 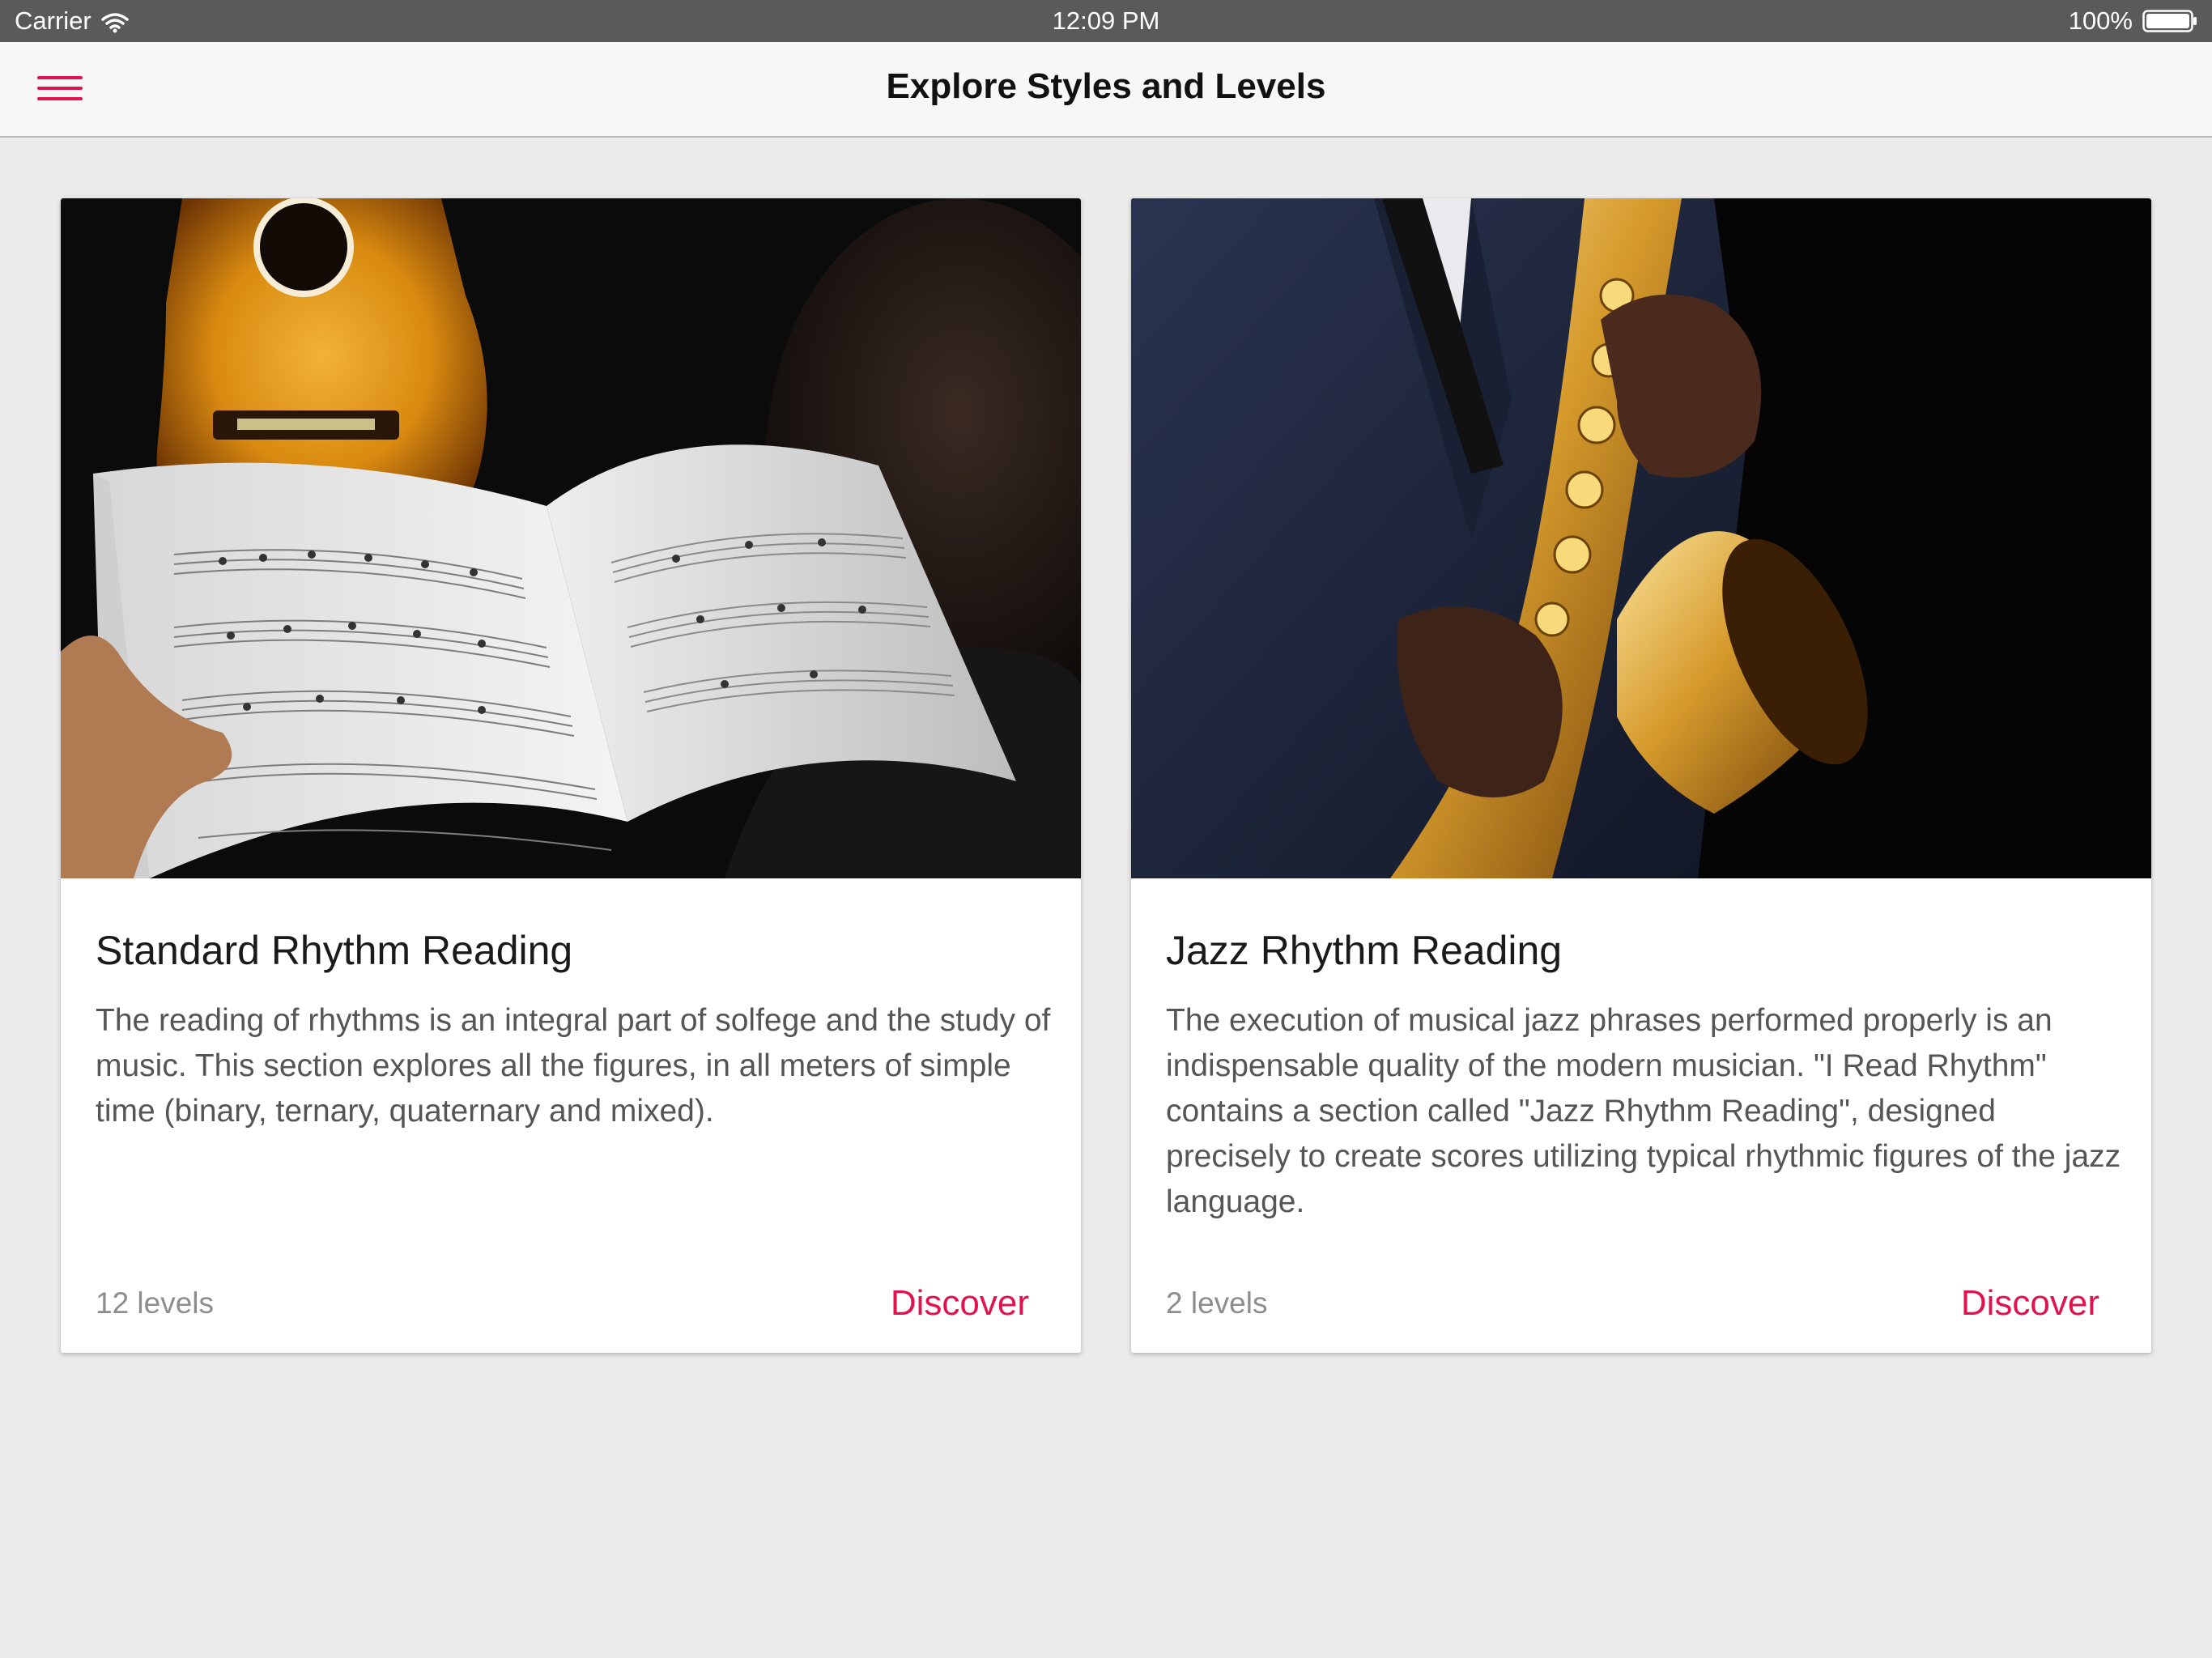 What do you see at coordinates (156, 1303) in the screenshot?
I see `levels-count: 12 levels` at bounding box center [156, 1303].